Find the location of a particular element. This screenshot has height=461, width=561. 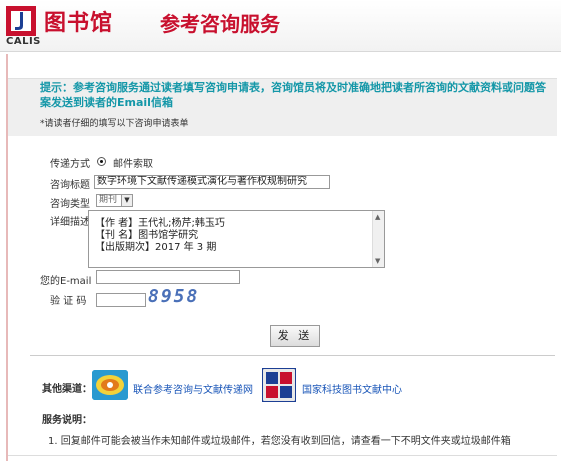

email-label: 您的E-mail is located at coordinates (66, 281).